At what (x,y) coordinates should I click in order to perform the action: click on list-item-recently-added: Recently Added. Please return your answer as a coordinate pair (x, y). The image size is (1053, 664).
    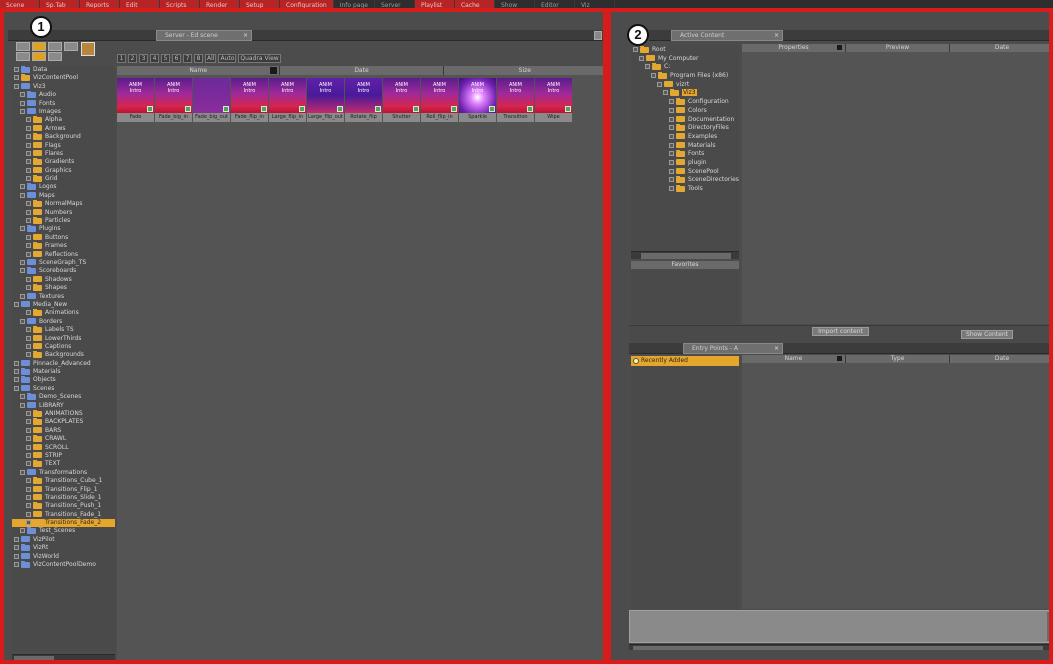
    Looking at the image, I should click on (685, 361).